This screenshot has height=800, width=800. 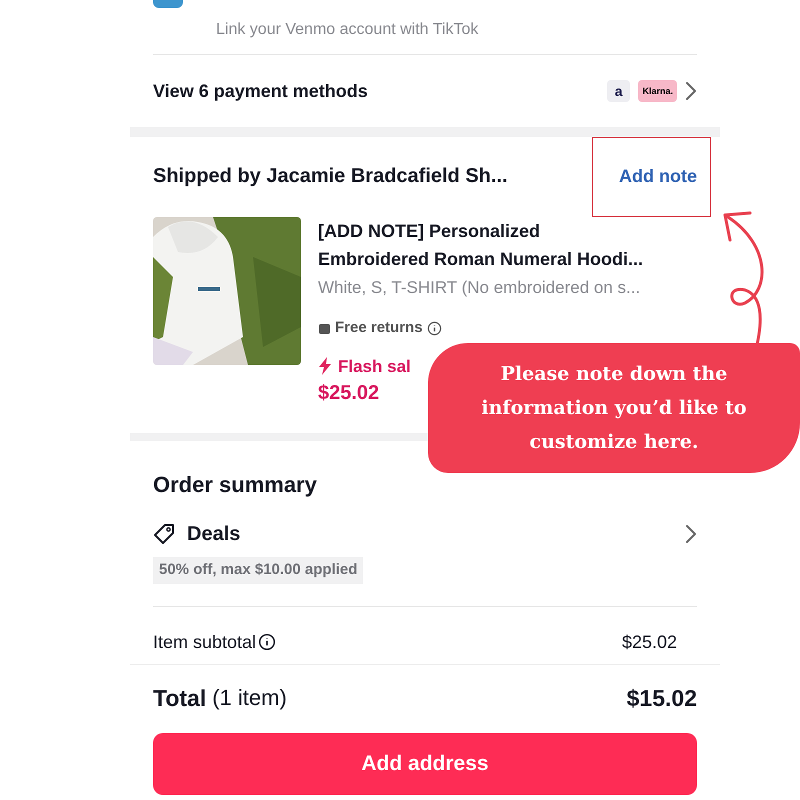 I want to click on affirm-badge: a, so click(x=618, y=91).